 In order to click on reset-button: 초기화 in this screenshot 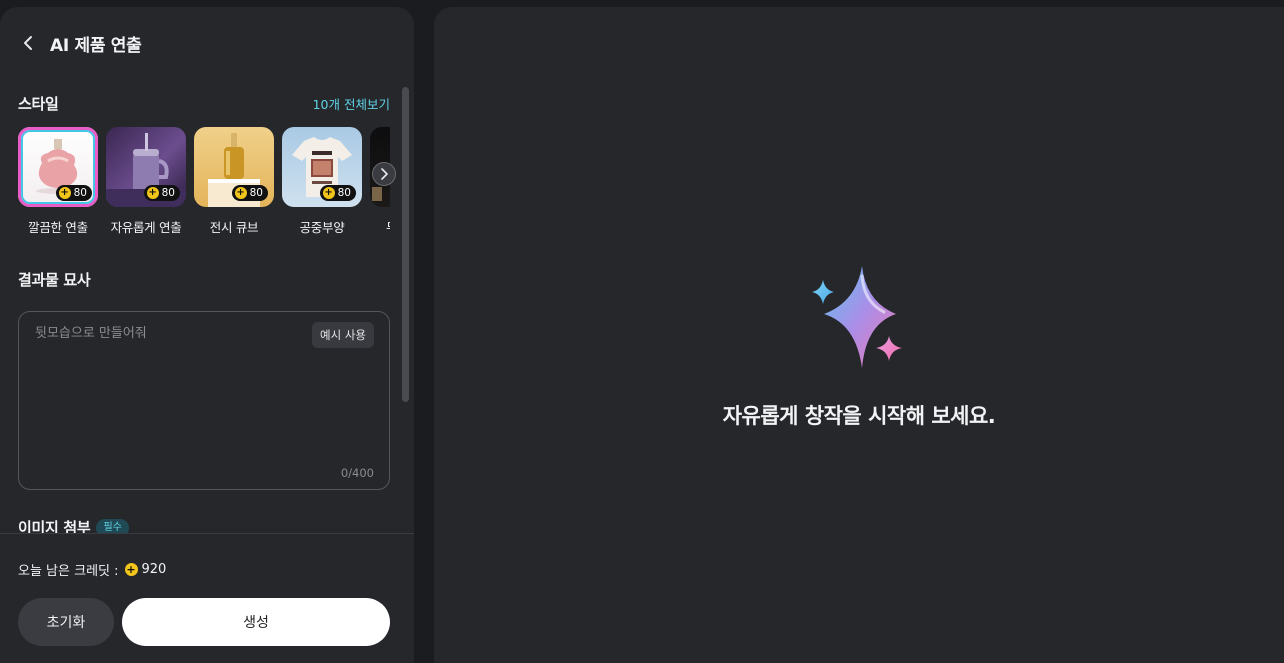, I will do `click(66, 622)`.